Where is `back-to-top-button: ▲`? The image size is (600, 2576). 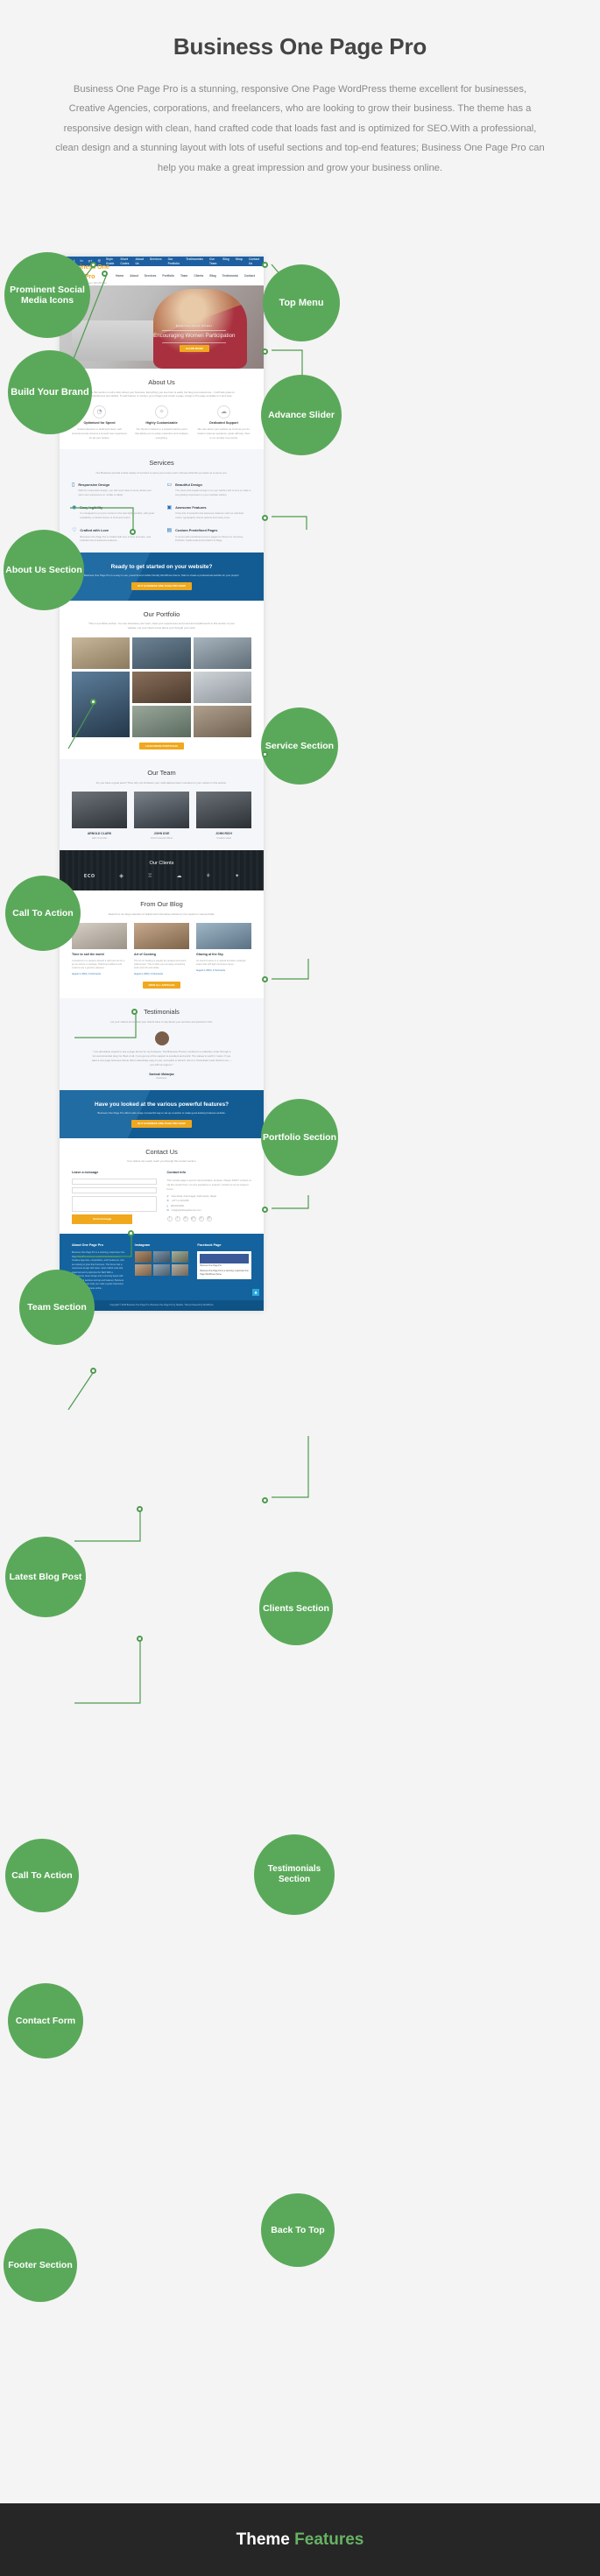 back-to-top-button: ▲ is located at coordinates (255, 1293).